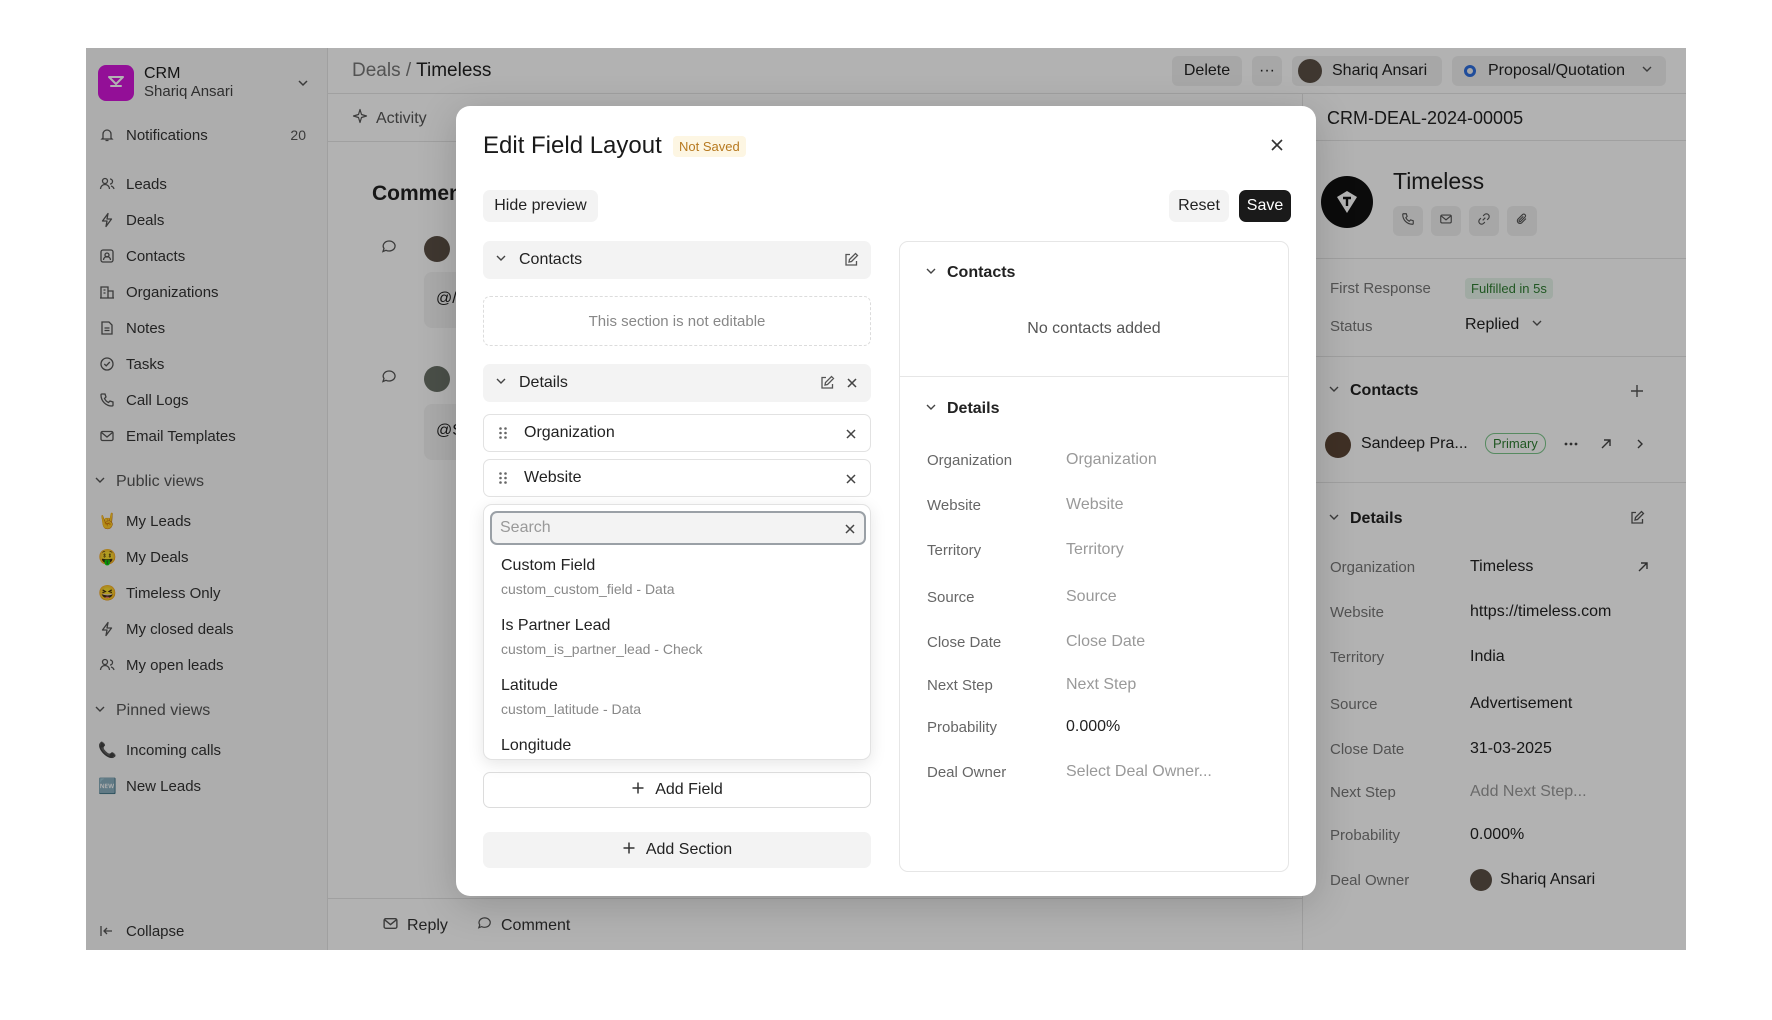 This screenshot has height=1020, width=1772. What do you see at coordinates (1093, 727) in the screenshot?
I see `preview-probability-value: 0.000%` at bounding box center [1093, 727].